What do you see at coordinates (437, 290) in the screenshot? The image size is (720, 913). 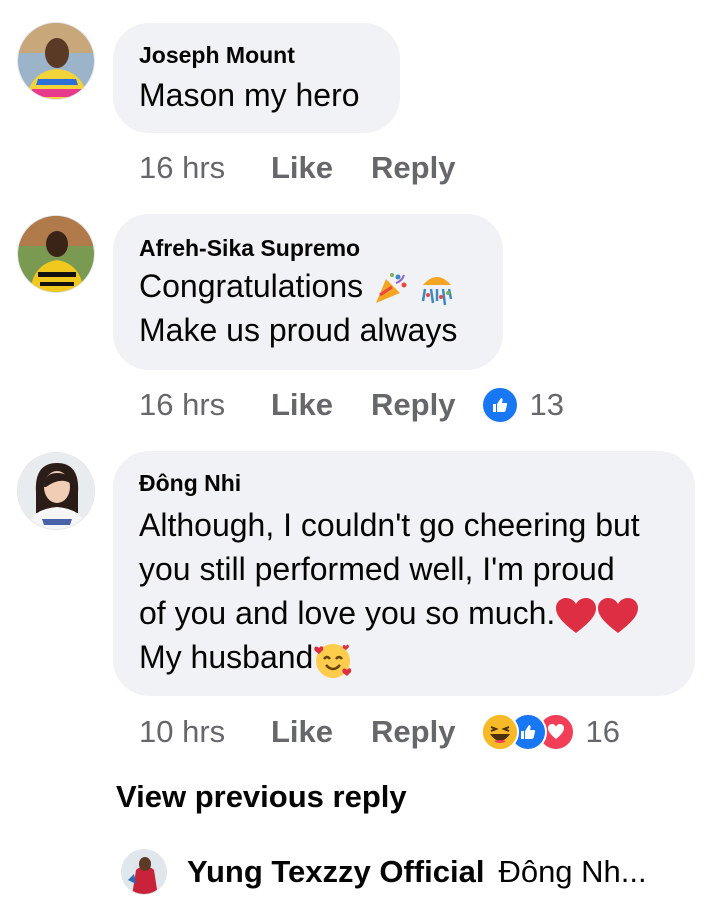 I see `confetti-ball-icon` at bounding box center [437, 290].